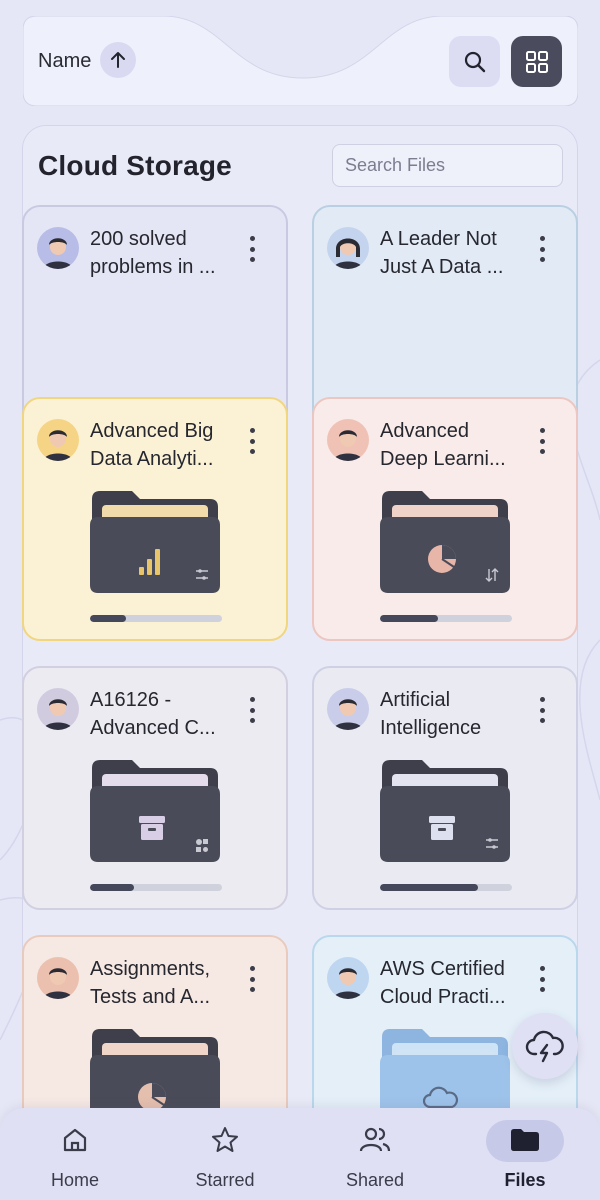  I want to click on arrow-up-icon, so click(118, 60).